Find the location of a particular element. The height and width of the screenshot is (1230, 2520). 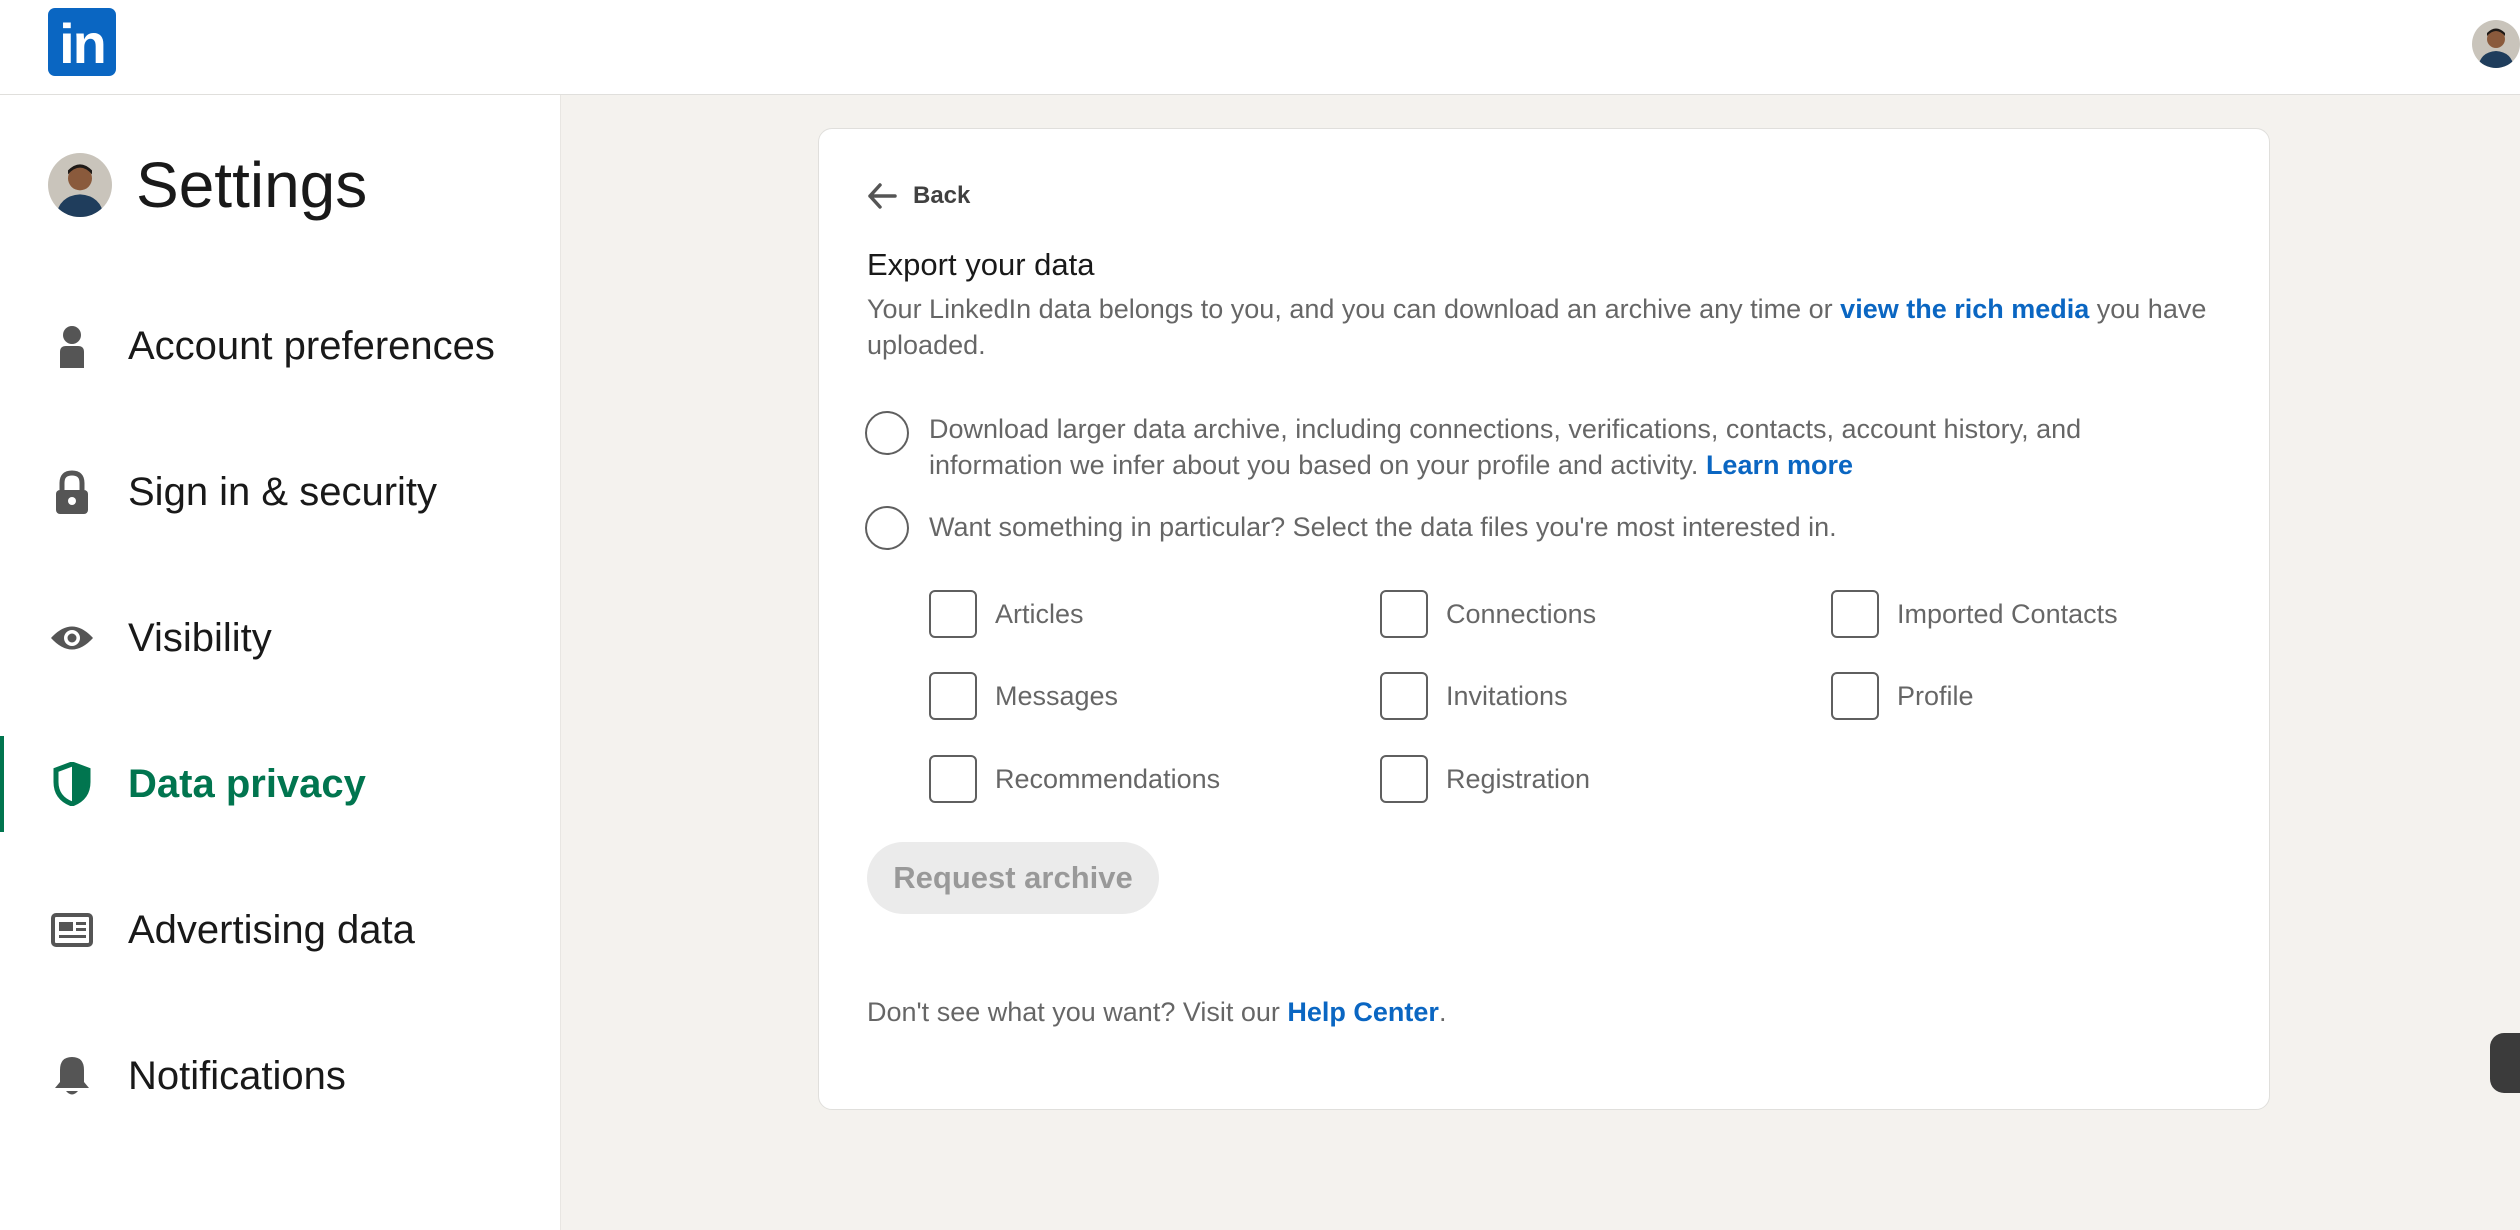

sidebar-item-advertising-data: Advertising data is located at coordinates (280, 930).